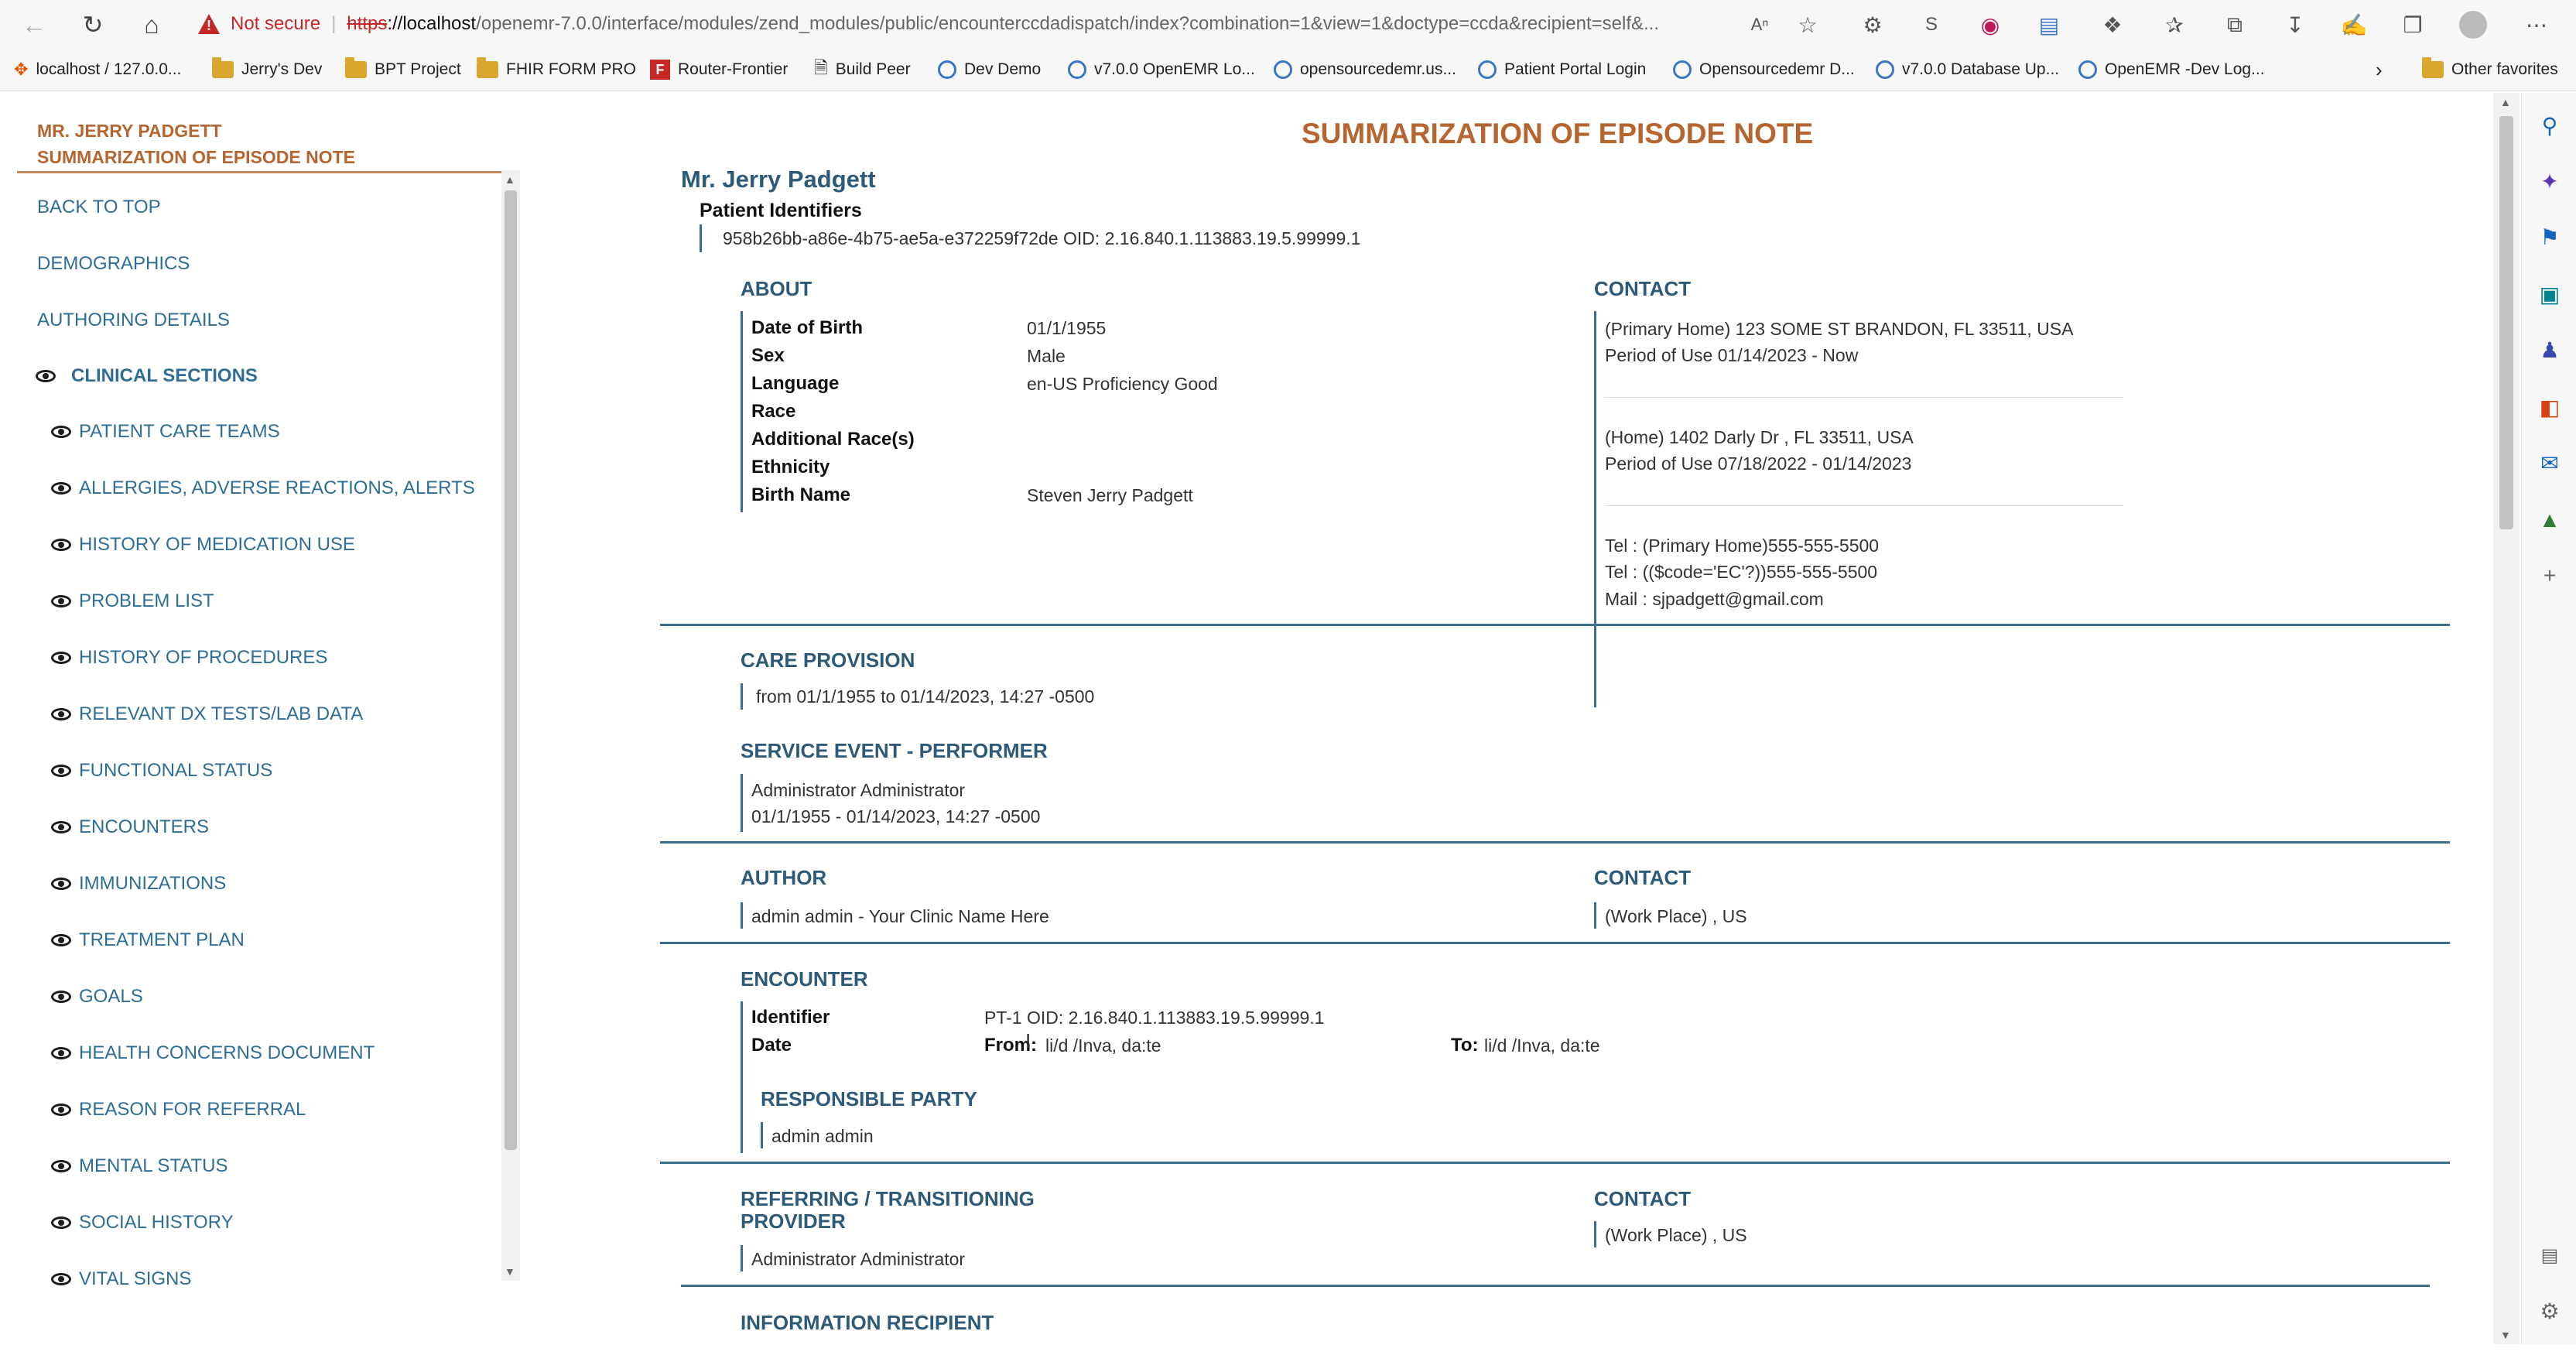 The width and height of the screenshot is (2576, 1362). What do you see at coordinates (1562, 69) in the screenshot?
I see `bookmark-patient-portal: Patient Portal Login` at bounding box center [1562, 69].